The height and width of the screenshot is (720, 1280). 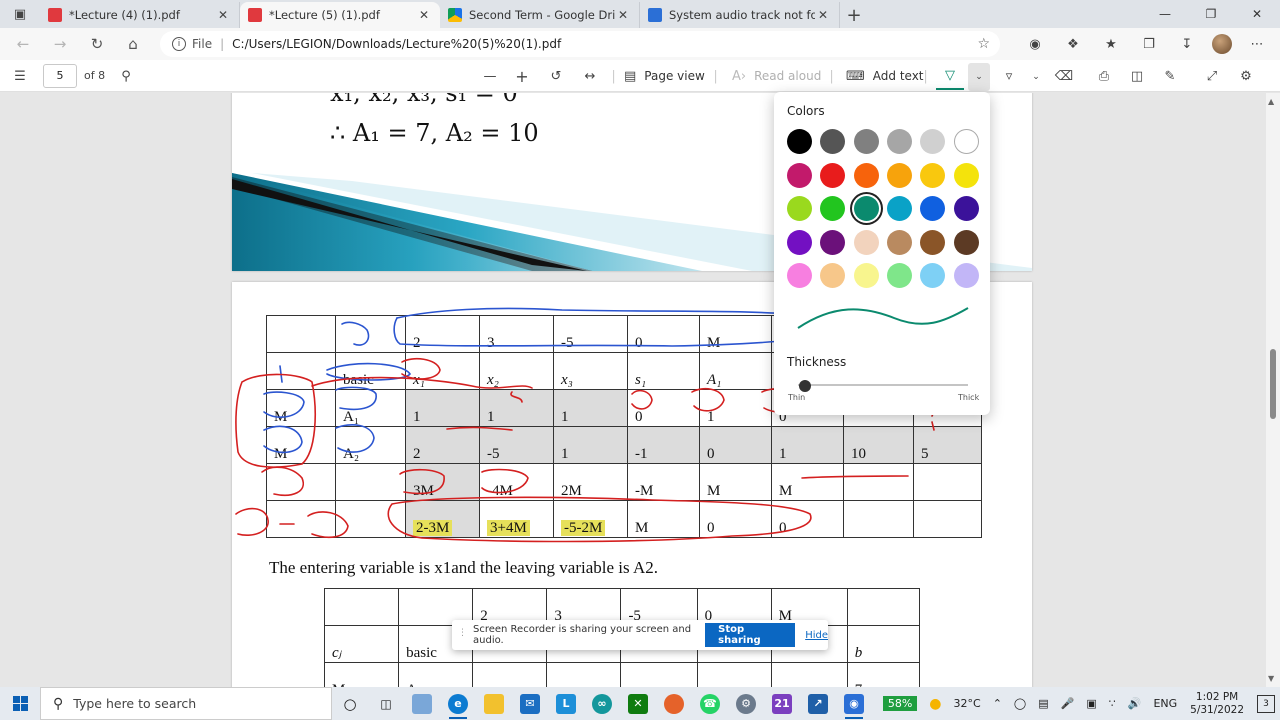 I want to click on save-as-icon: ✎, so click(x=1170, y=76).